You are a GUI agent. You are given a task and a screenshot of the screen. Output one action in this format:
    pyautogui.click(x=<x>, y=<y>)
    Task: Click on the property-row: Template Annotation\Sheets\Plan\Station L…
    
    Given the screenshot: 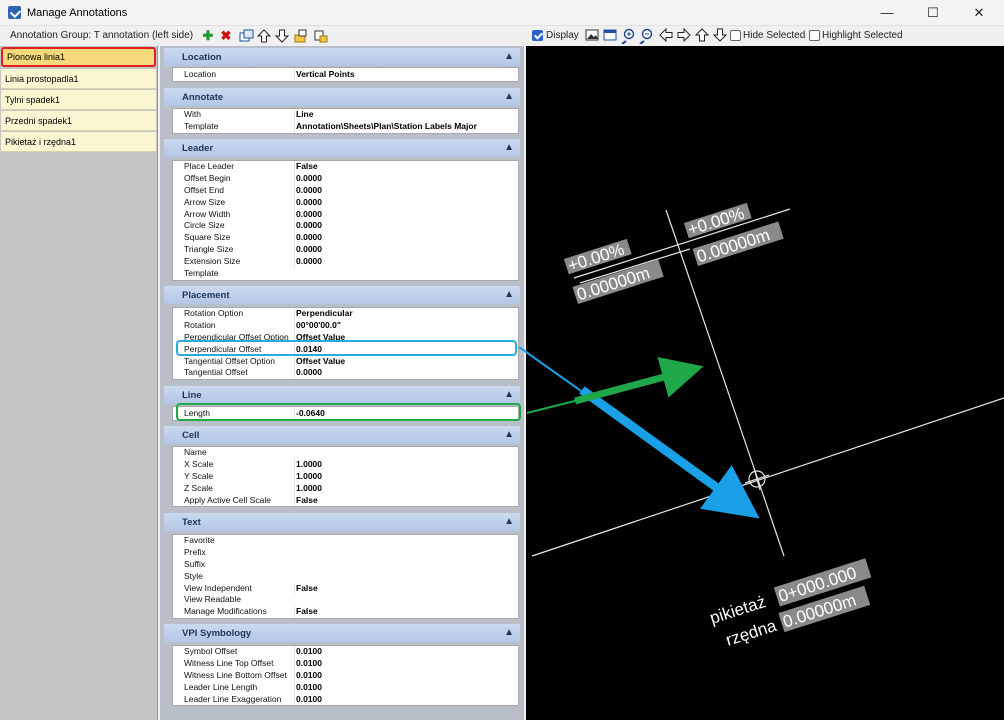 What is the action you would take?
    pyautogui.click(x=345, y=126)
    